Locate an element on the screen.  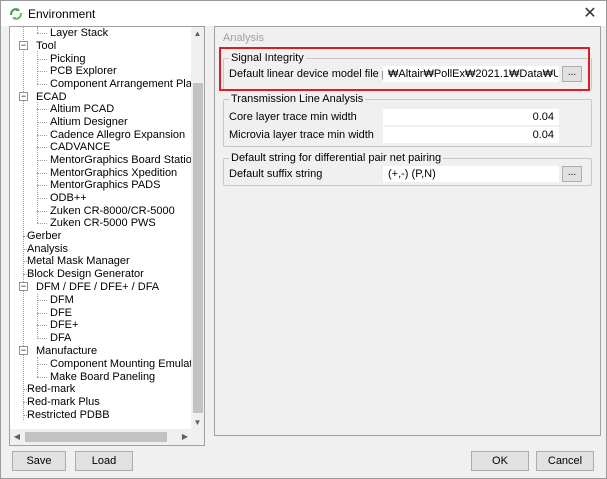
tree-item-cadvance: CADVANCE is located at coordinates (80, 147).